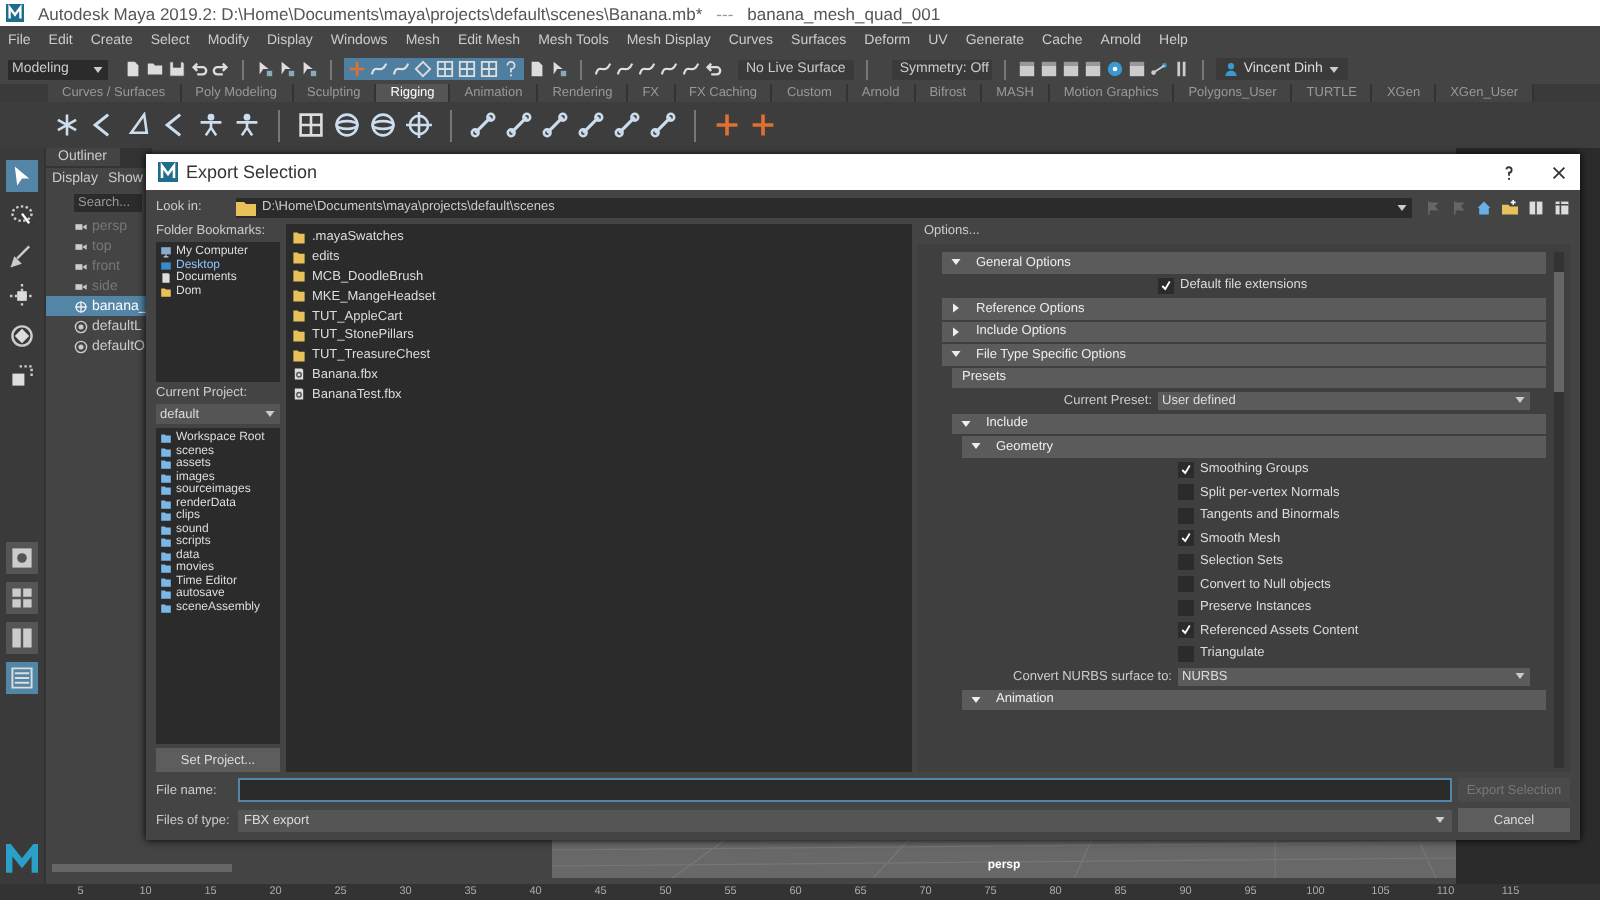 This screenshot has height=900, width=1600. I want to click on list-view-icon, so click(1536, 207).